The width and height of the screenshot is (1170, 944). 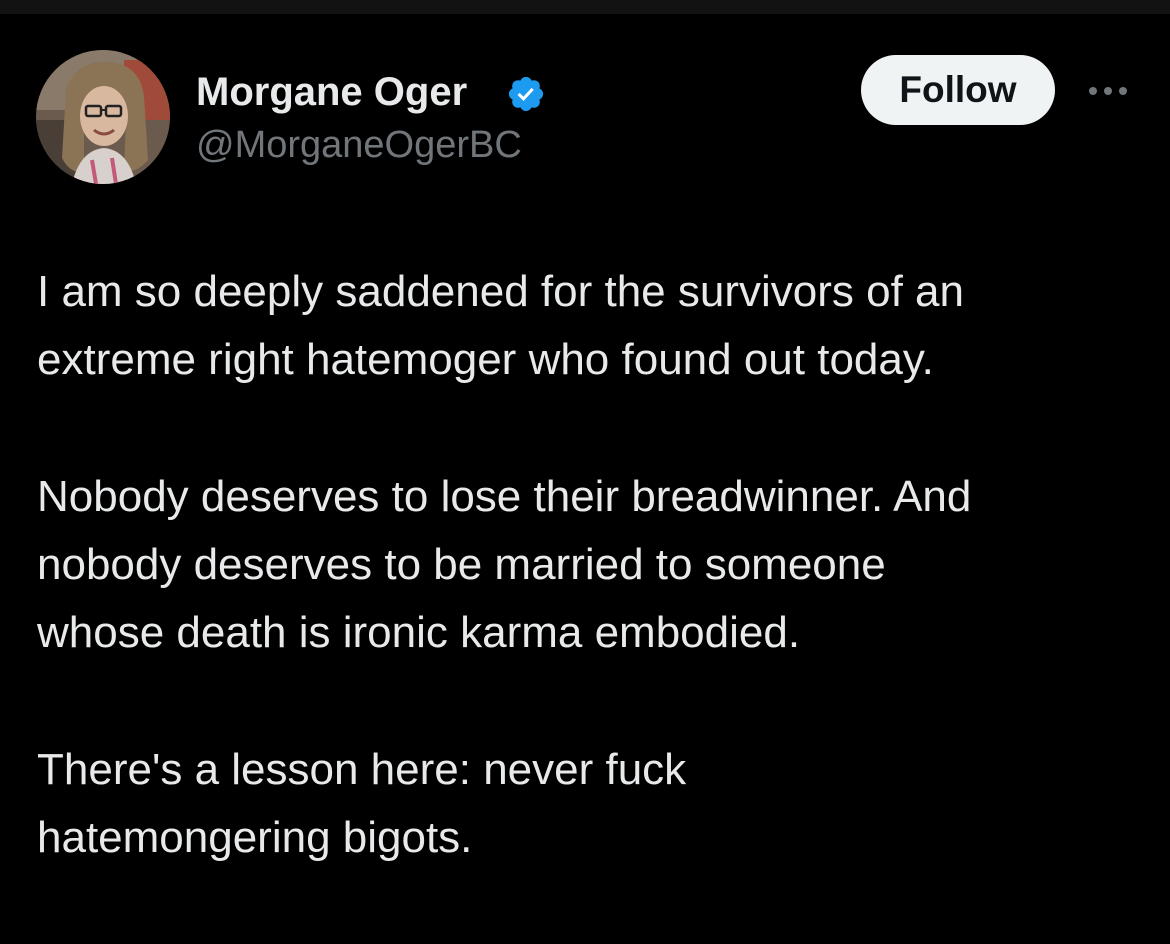 I want to click on user-handle: @MorganeOgerBC, so click(x=359, y=145).